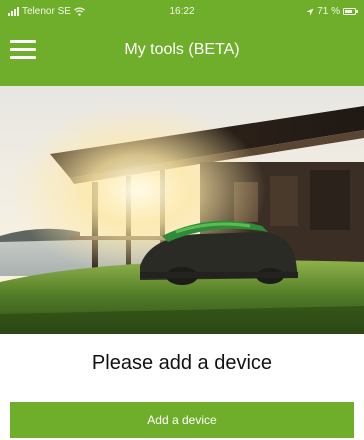  I want to click on status-bar: Telenor SE 16:22 71 %, so click(182, 12).